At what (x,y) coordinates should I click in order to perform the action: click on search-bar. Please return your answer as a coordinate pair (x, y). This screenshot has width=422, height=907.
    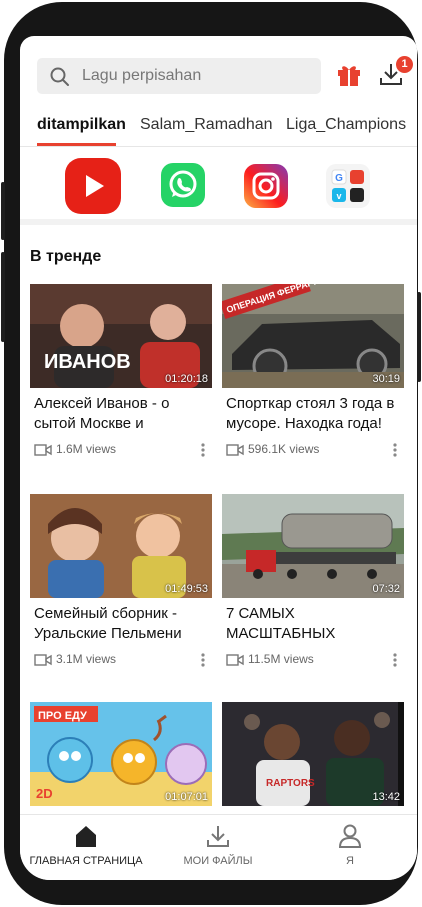
    Looking at the image, I should click on (179, 76).